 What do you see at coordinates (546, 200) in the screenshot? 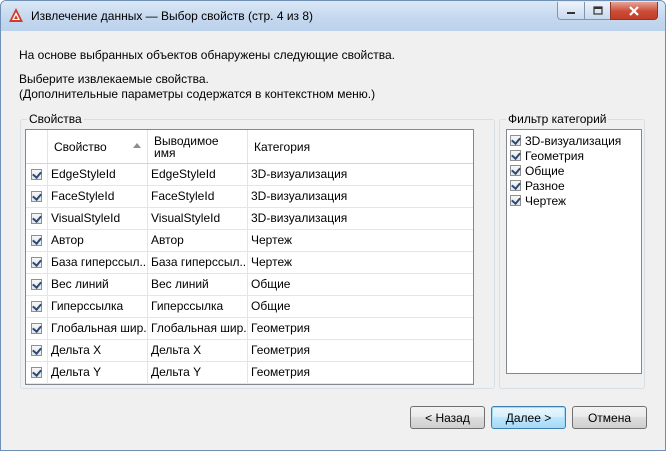
I see `filter-item-label: Чертеж` at bounding box center [546, 200].